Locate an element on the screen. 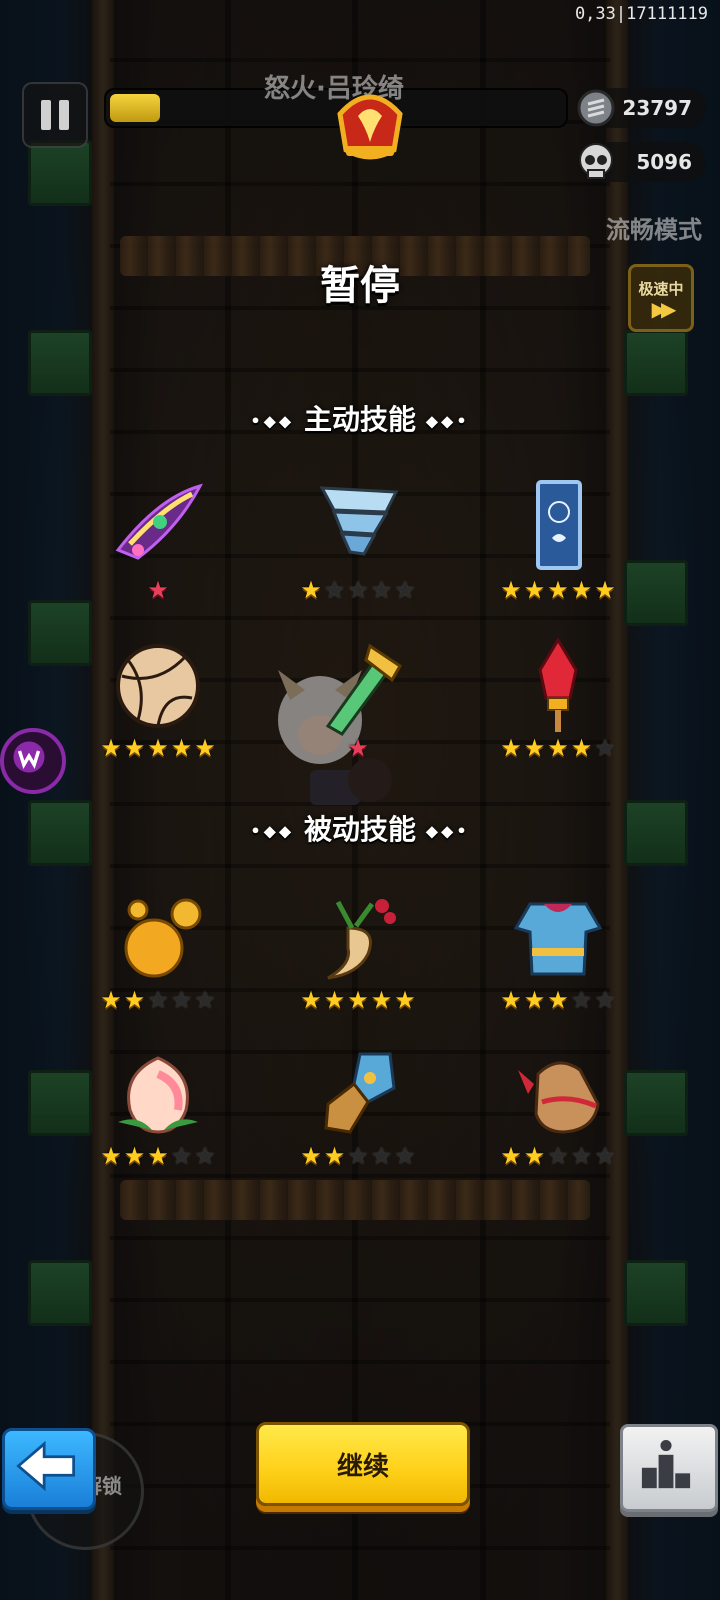 The image size is (720, 1600). kill-counter: 5096 is located at coordinates (642, 162).